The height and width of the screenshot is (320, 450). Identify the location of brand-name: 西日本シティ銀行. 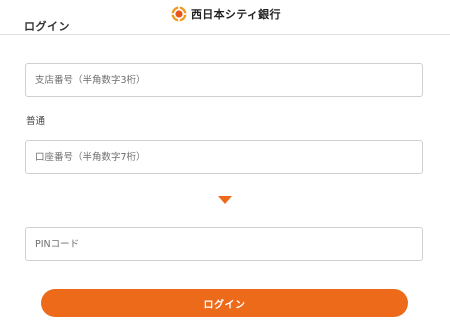
(236, 14).